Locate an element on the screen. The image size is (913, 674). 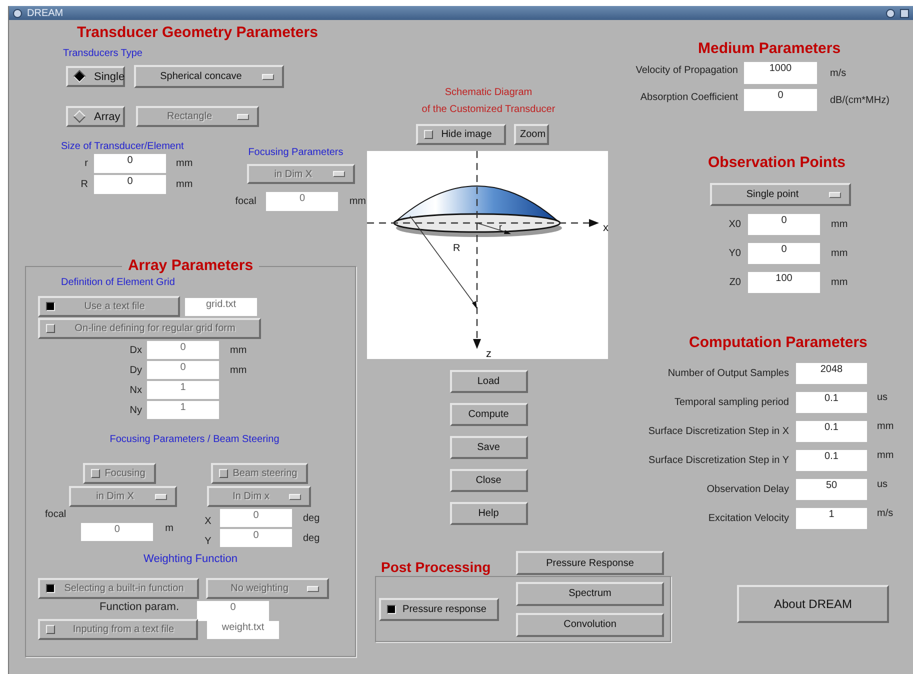
app-icon is located at coordinates (17, 13).